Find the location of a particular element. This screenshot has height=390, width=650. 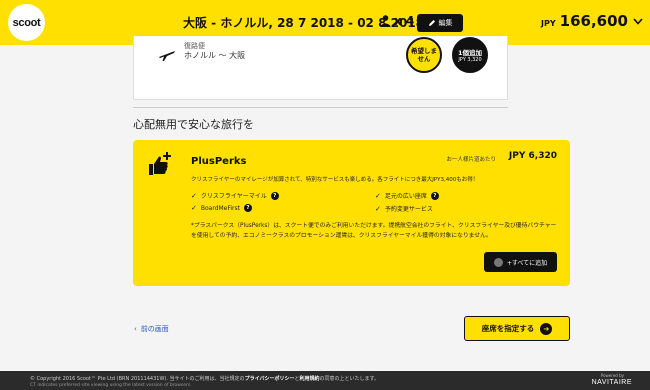

select-seat-button: 座席を指定する ➜ is located at coordinates (517, 328).